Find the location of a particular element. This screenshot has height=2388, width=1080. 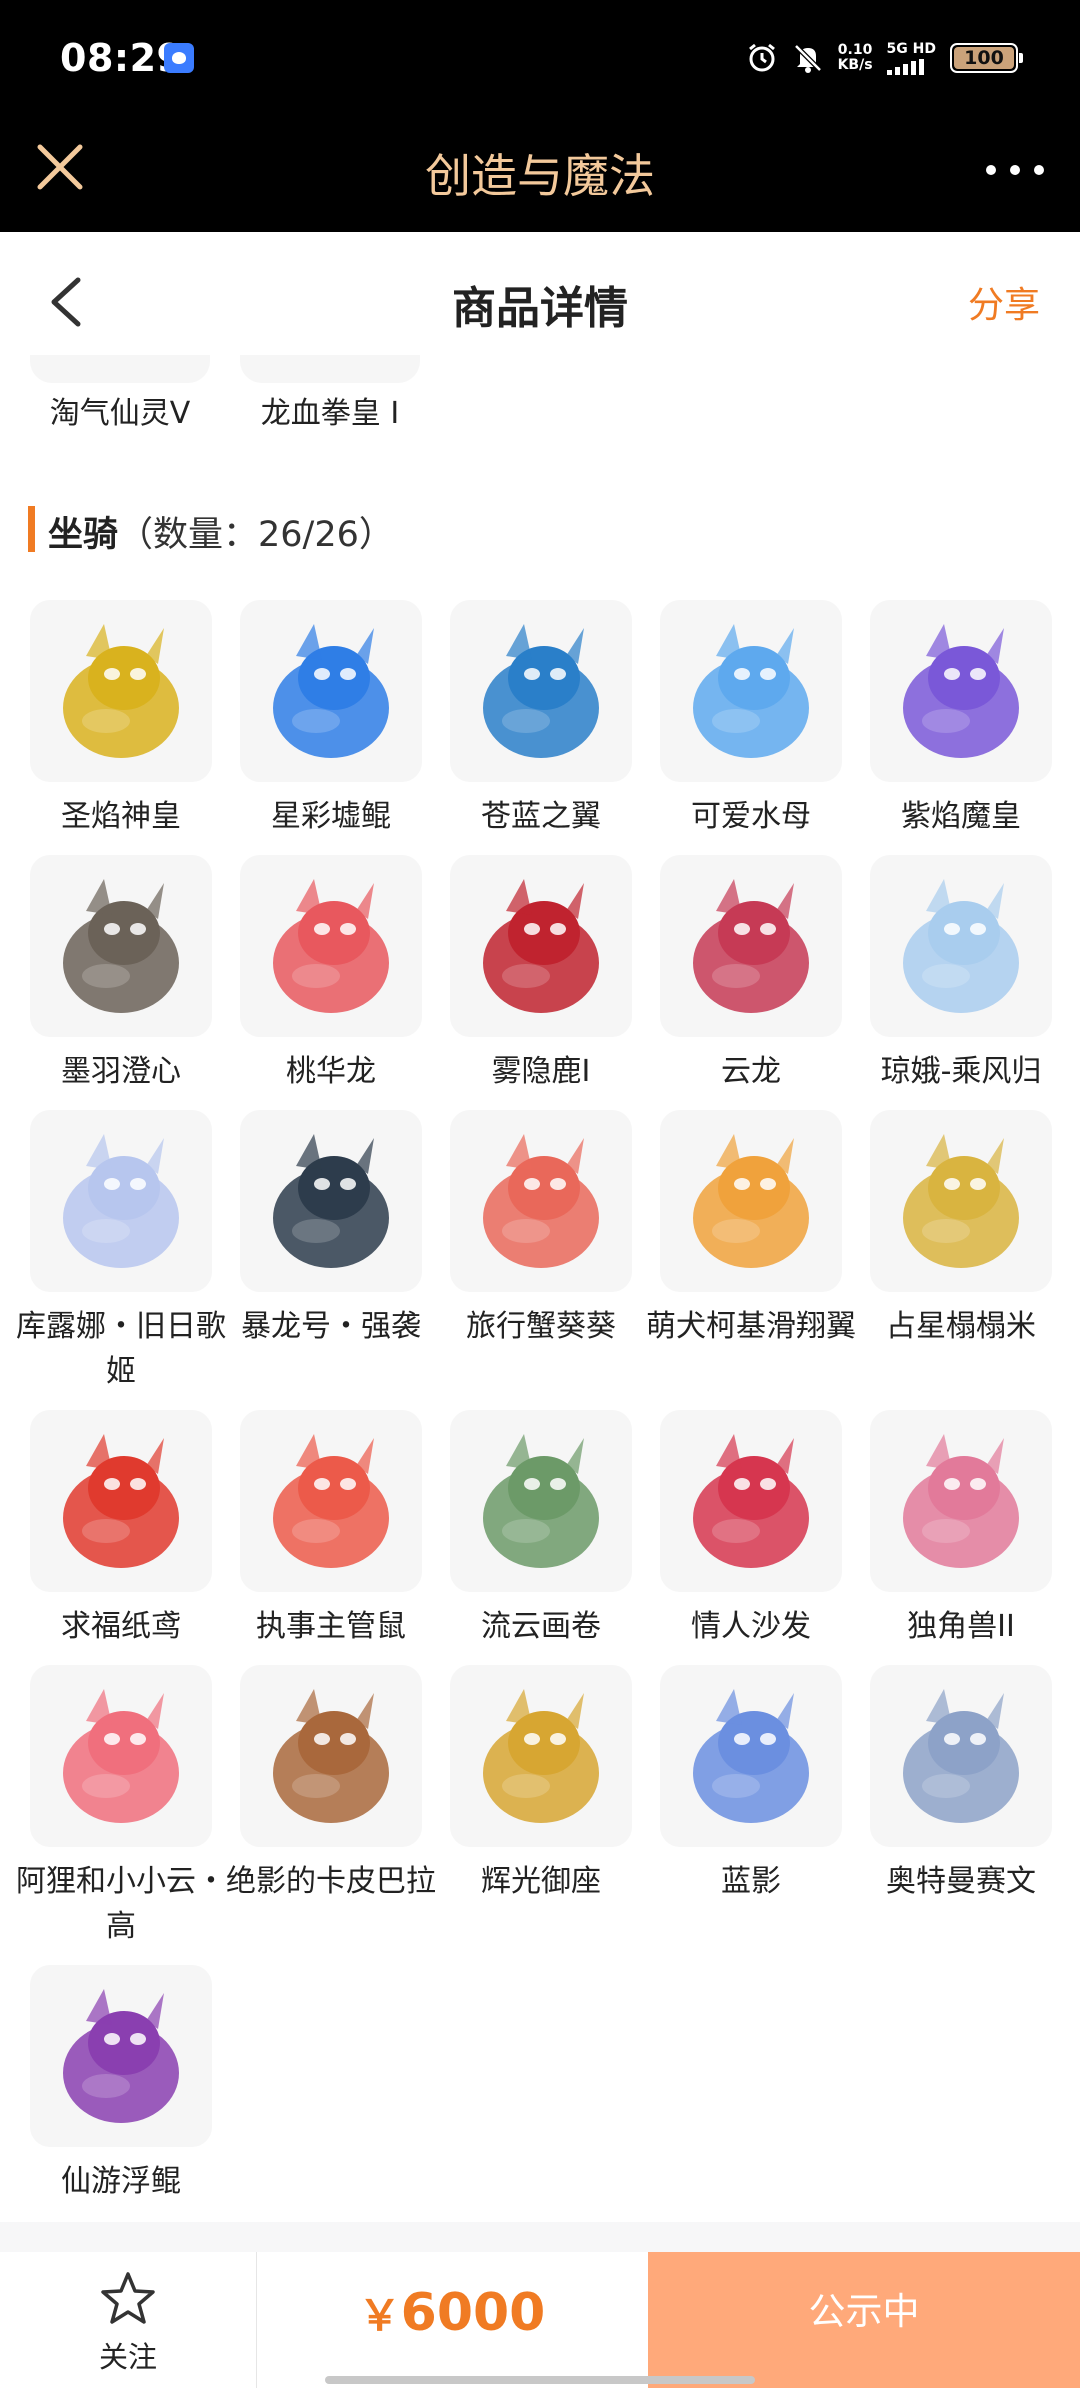

mount-item: 琼娥-乘风归 is located at coordinates (961, 972).